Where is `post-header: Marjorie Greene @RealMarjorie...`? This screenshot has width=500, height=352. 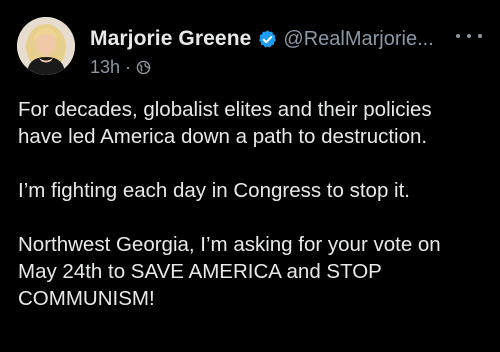
post-header: Marjorie Greene @RealMarjorie... is located at coordinates (270, 39).